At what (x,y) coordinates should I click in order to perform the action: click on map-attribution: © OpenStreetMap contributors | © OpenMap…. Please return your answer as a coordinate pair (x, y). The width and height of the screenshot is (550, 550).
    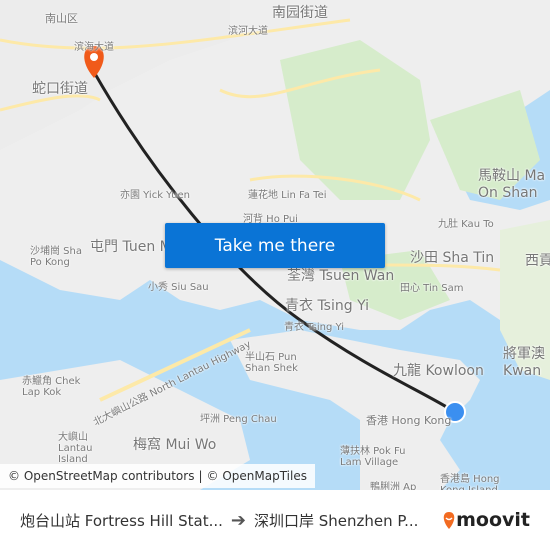
    Looking at the image, I should click on (157, 476).